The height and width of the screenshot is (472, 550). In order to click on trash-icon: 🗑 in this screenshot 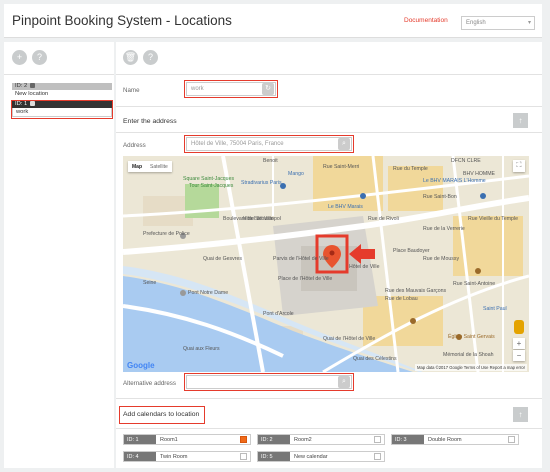, I will do `click(130, 57)`.